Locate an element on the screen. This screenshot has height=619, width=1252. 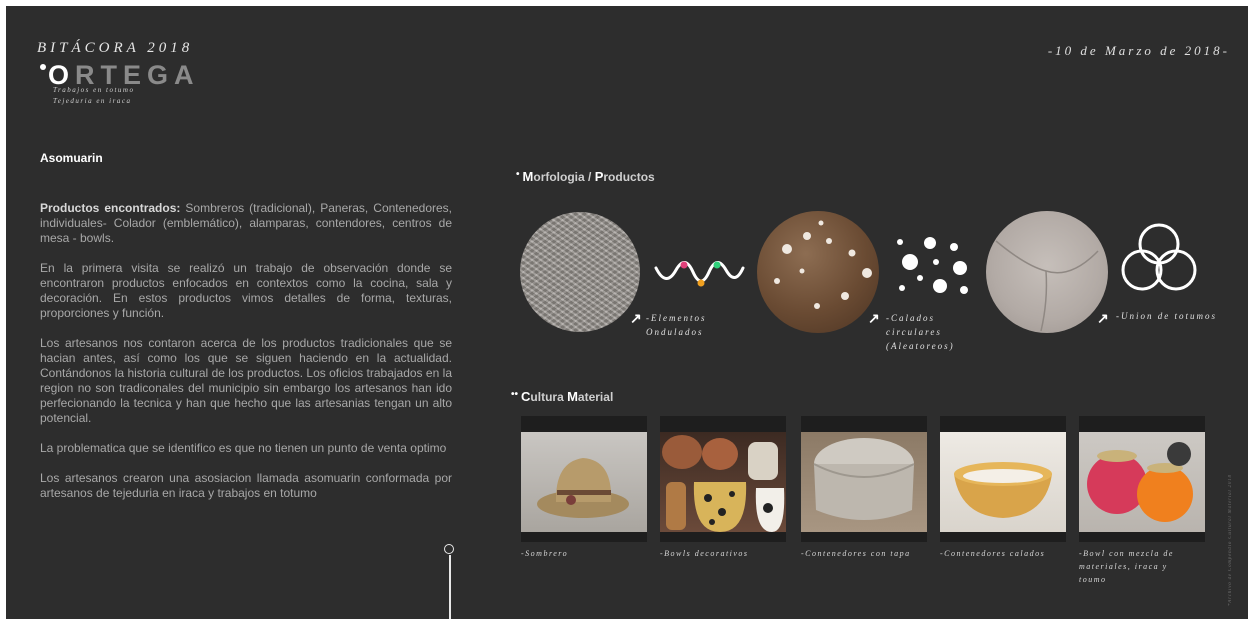
section-title: Asomuarin is located at coordinates (71, 158).